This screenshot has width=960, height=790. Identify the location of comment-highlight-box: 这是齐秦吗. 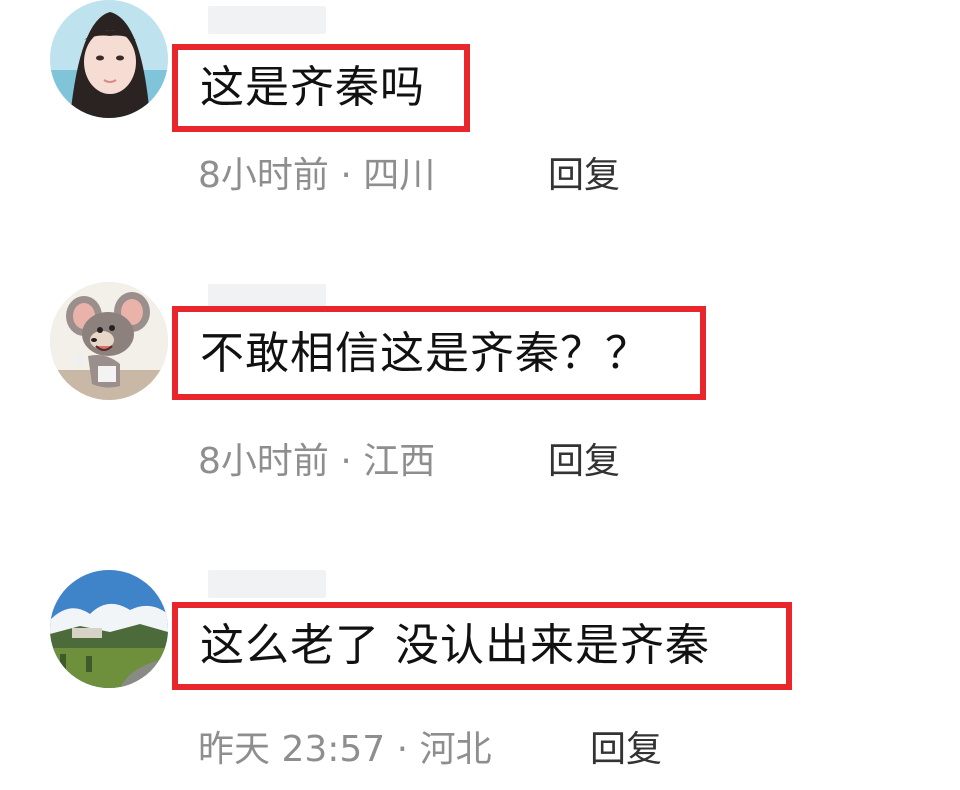
(321, 88).